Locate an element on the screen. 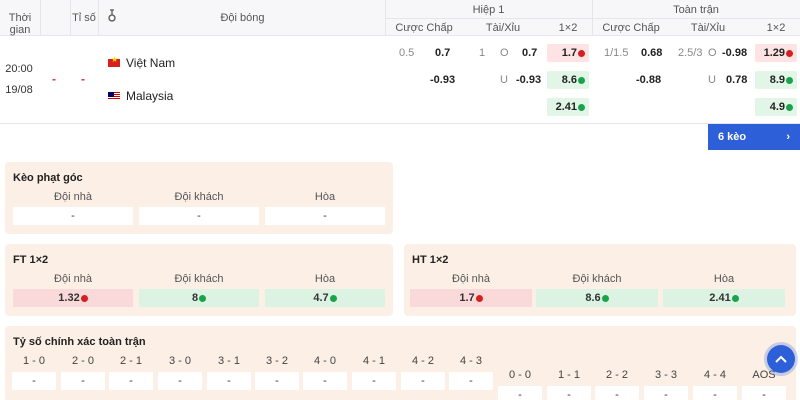  corner-draw-odd: - is located at coordinates (325, 216).